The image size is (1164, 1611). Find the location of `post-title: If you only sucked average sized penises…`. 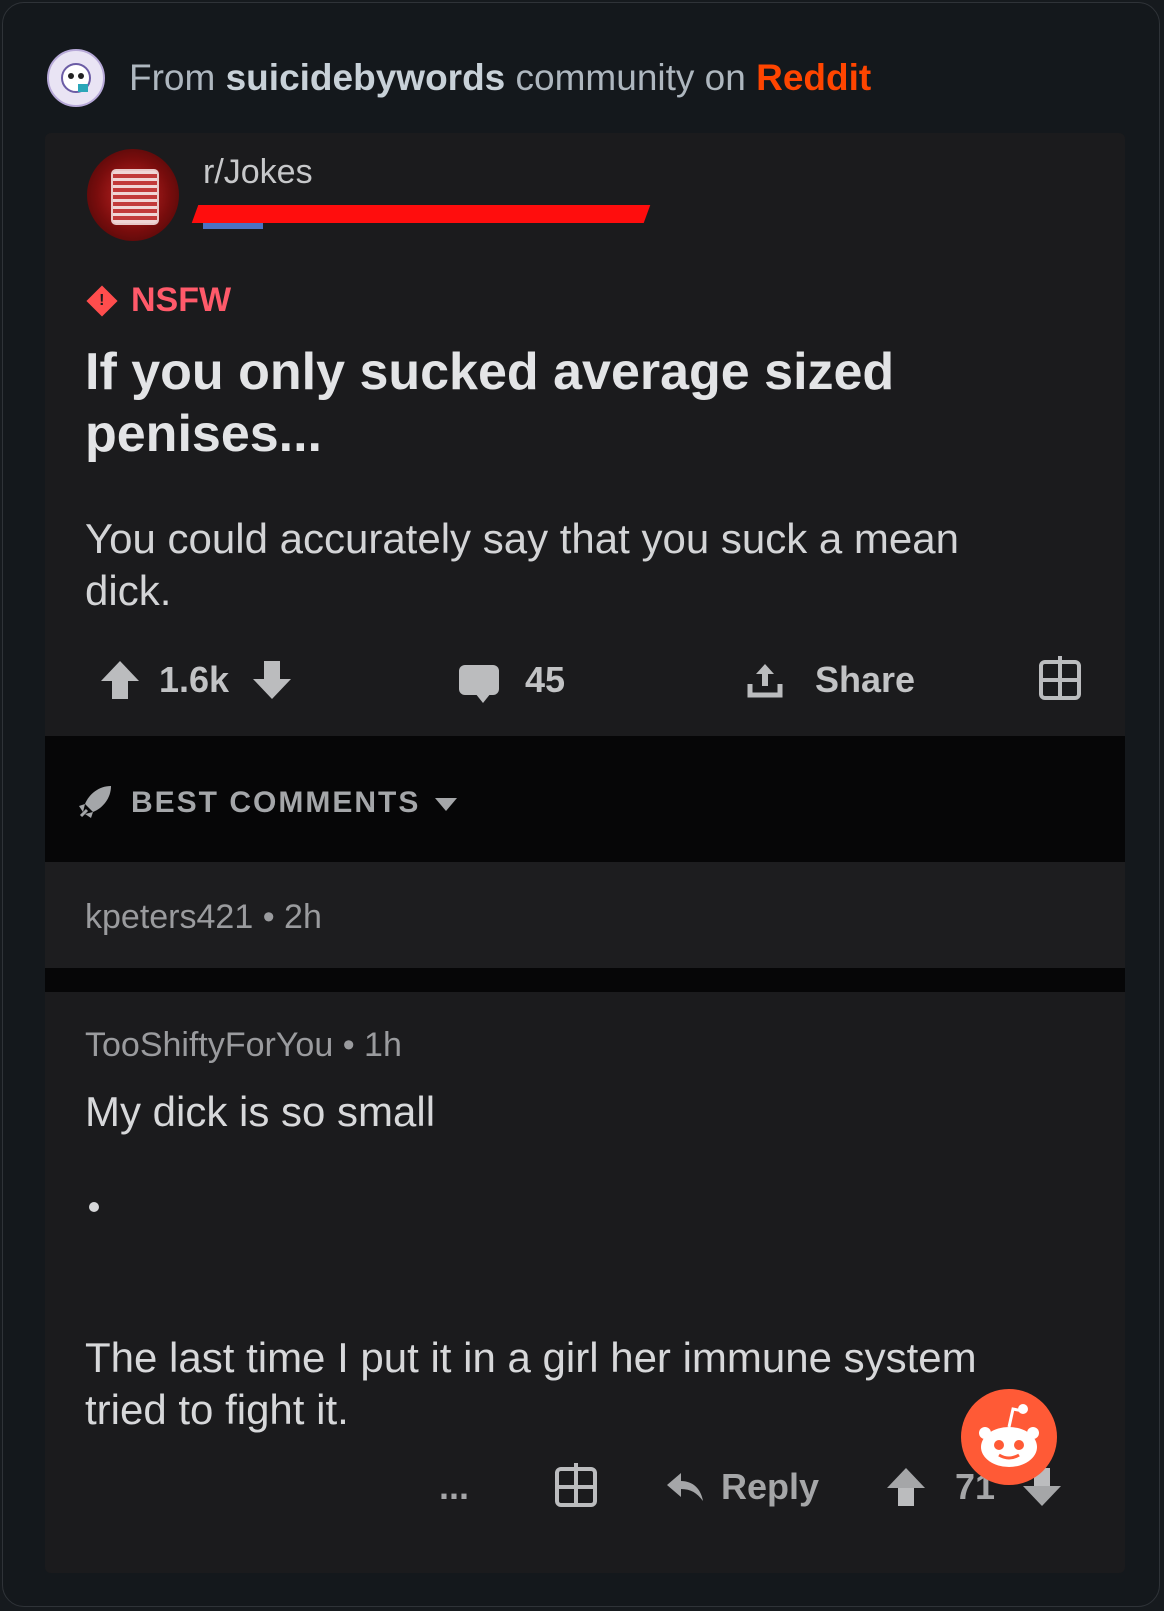

post-title: If you only sucked average sized penises… is located at coordinates (535, 403).